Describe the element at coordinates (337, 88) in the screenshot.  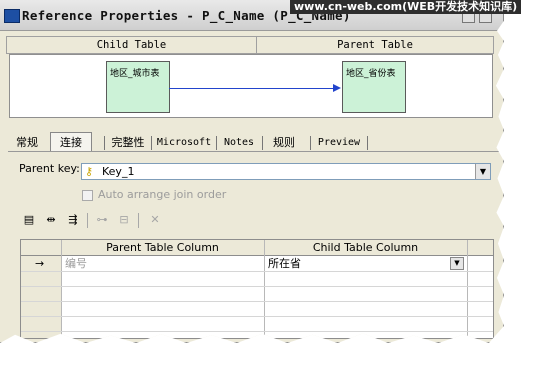
I see `reference-arrow-icon` at that location.